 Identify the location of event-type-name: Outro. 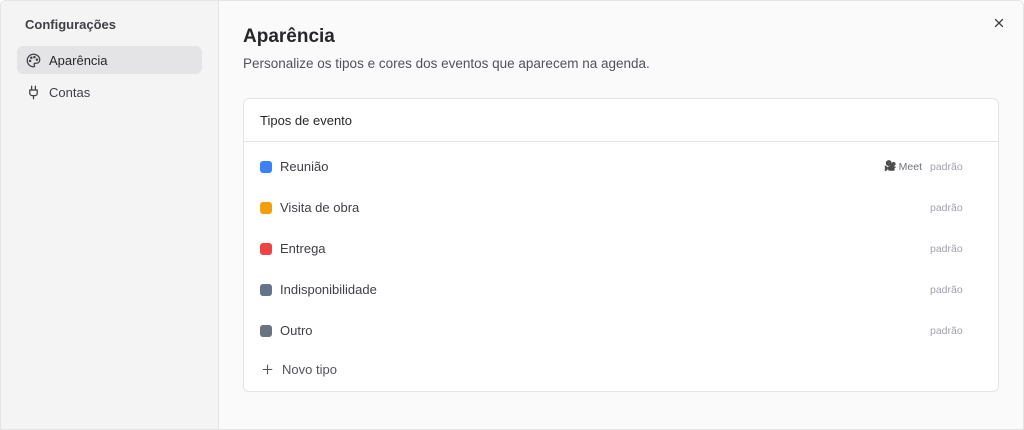
(296, 330).